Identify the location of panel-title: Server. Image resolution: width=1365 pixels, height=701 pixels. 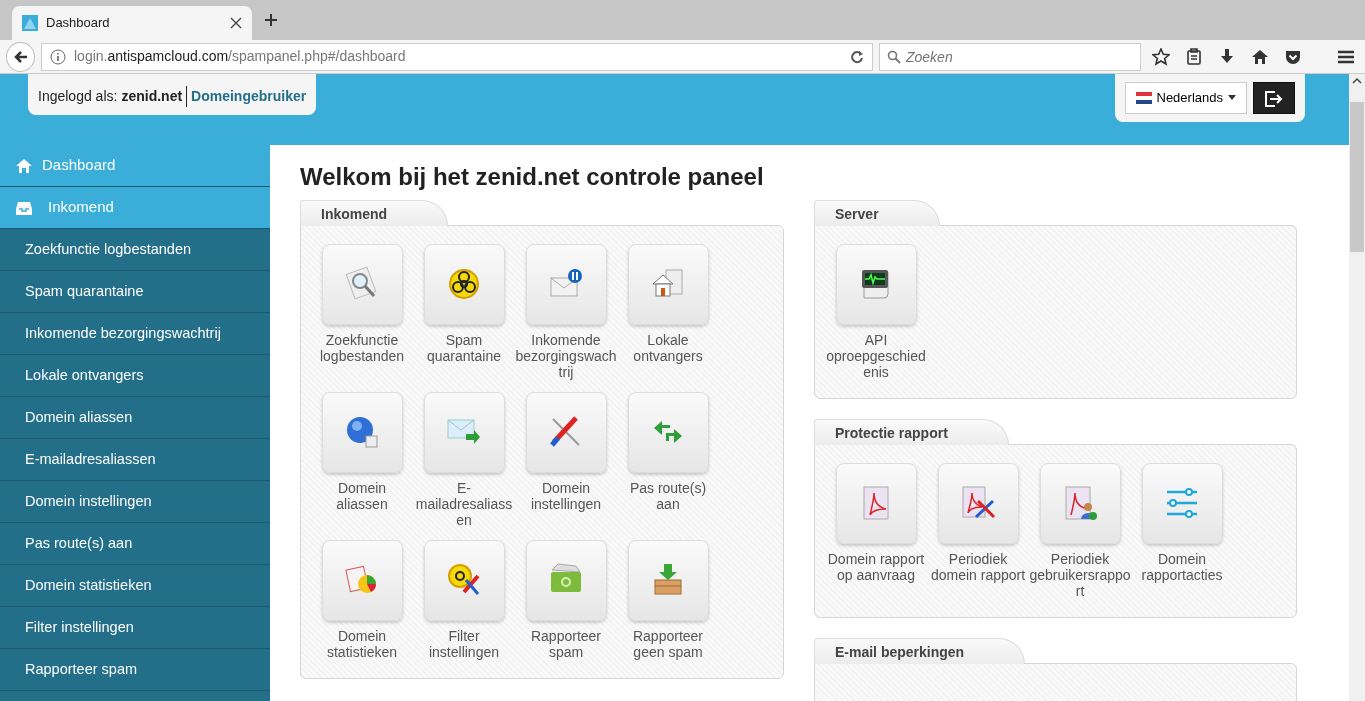
(877, 212).